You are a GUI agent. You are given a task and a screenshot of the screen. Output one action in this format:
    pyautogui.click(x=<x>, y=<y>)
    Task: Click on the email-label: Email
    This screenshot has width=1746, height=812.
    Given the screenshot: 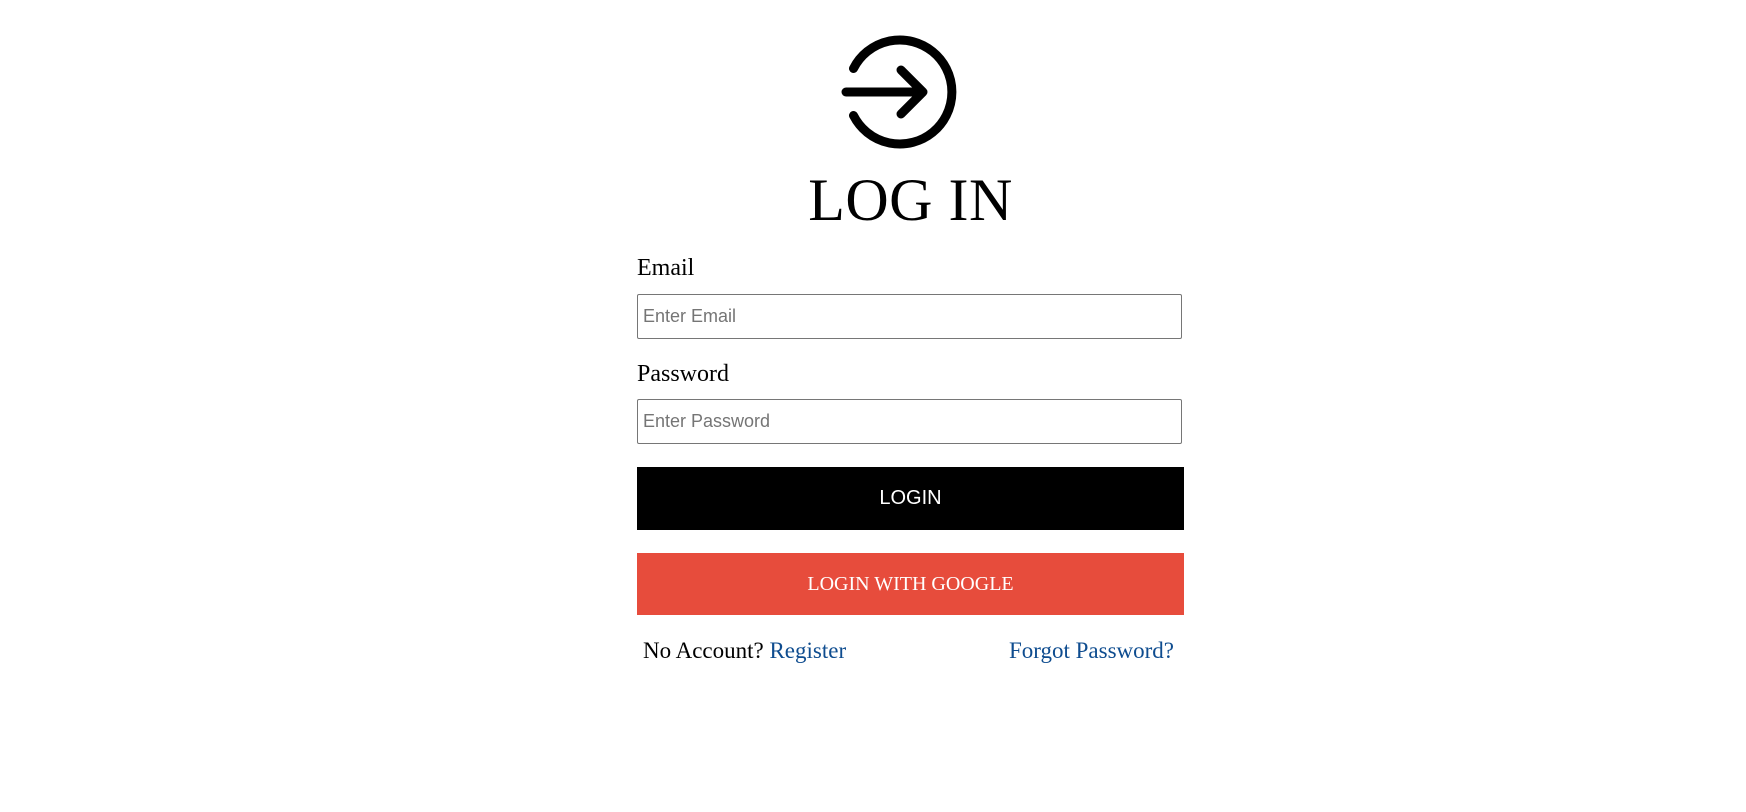 What is the action you would take?
    pyautogui.click(x=666, y=268)
    